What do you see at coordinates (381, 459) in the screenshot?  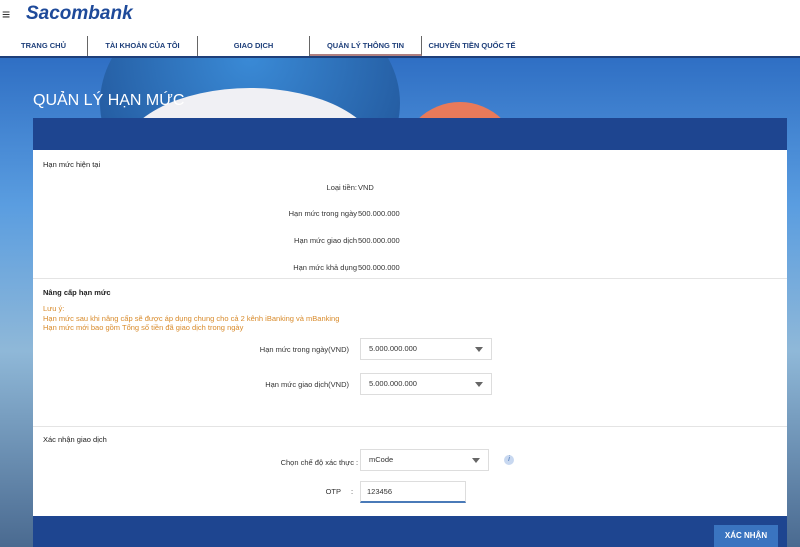 I see `selected-value: mCode` at bounding box center [381, 459].